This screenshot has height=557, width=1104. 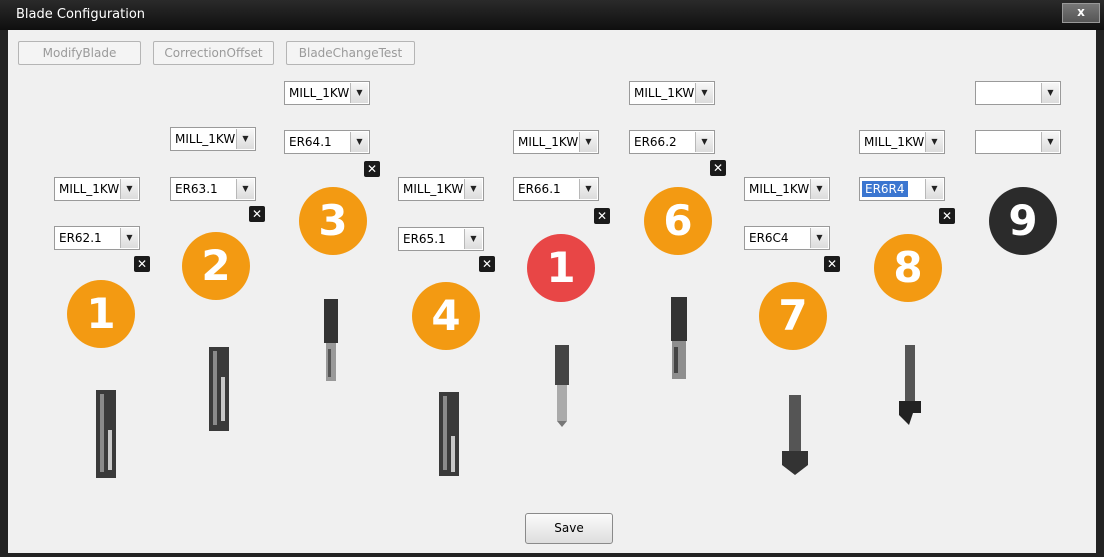 What do you see at coordinates (213, 139) in the screenshot?
I see `slot-2-motor-select: MILL_1KW ▼` at bounding box center [213, 139].